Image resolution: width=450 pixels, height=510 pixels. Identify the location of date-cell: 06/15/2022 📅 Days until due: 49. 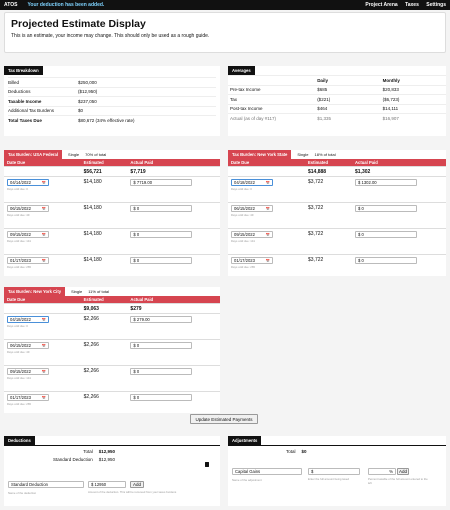
(44, 211).